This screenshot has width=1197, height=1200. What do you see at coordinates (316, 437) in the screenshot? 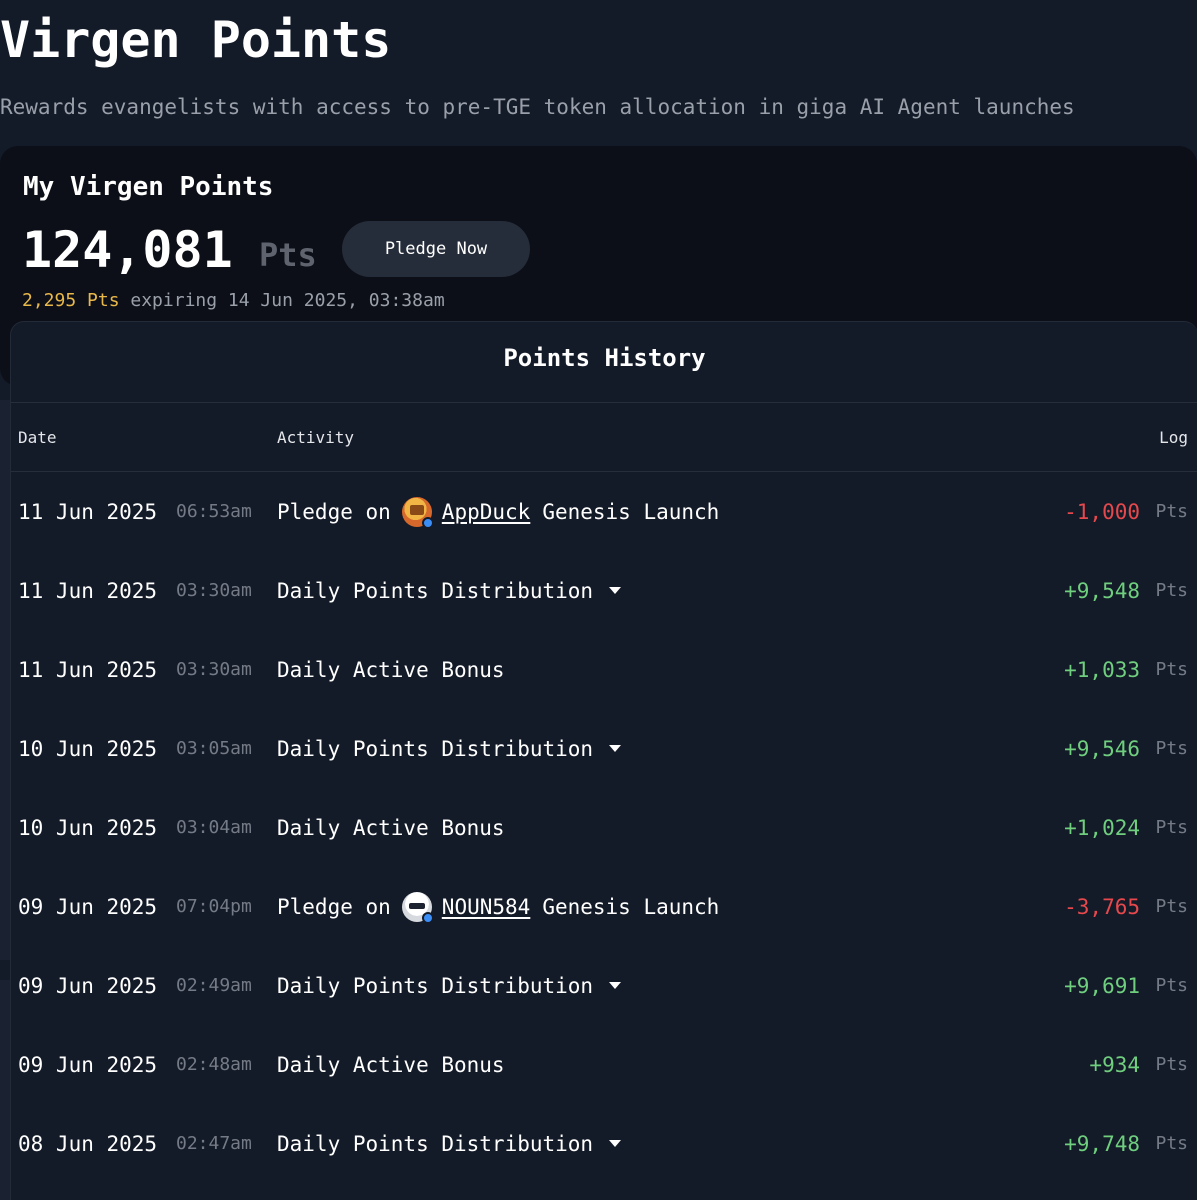
I see `column-header-activity: Activity` at bounding box center [316, 437].